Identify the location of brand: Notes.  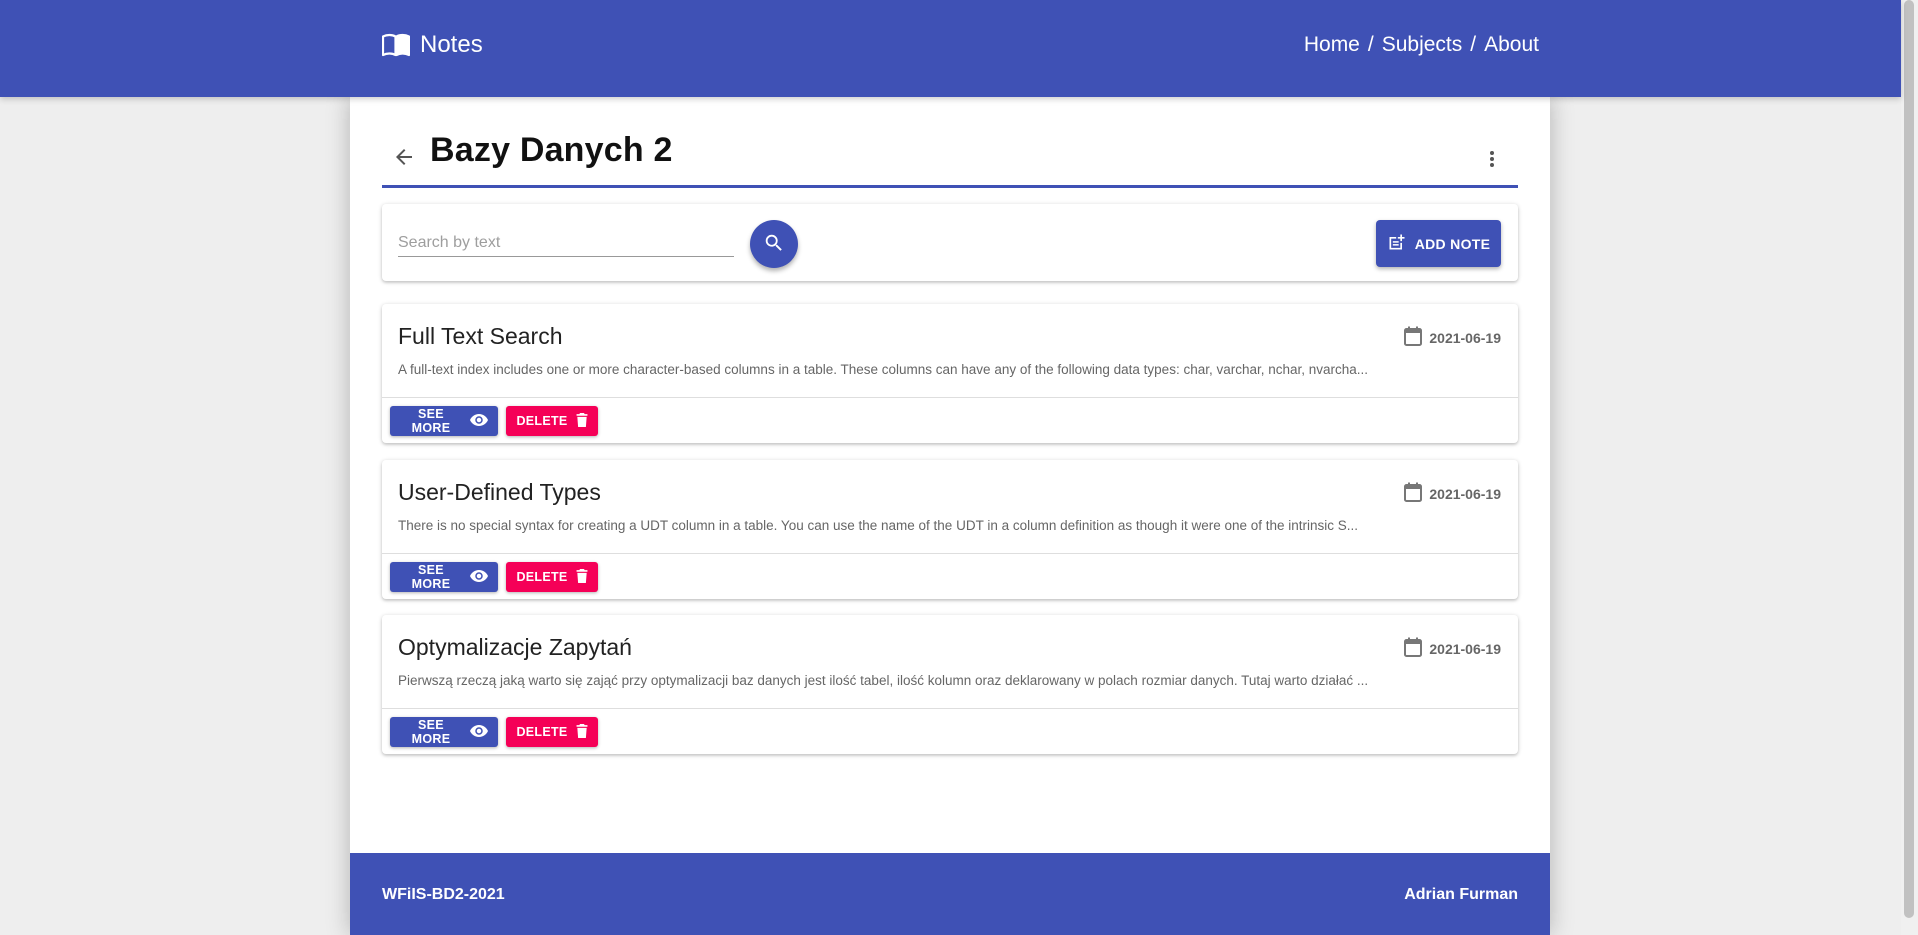
(432, 45).